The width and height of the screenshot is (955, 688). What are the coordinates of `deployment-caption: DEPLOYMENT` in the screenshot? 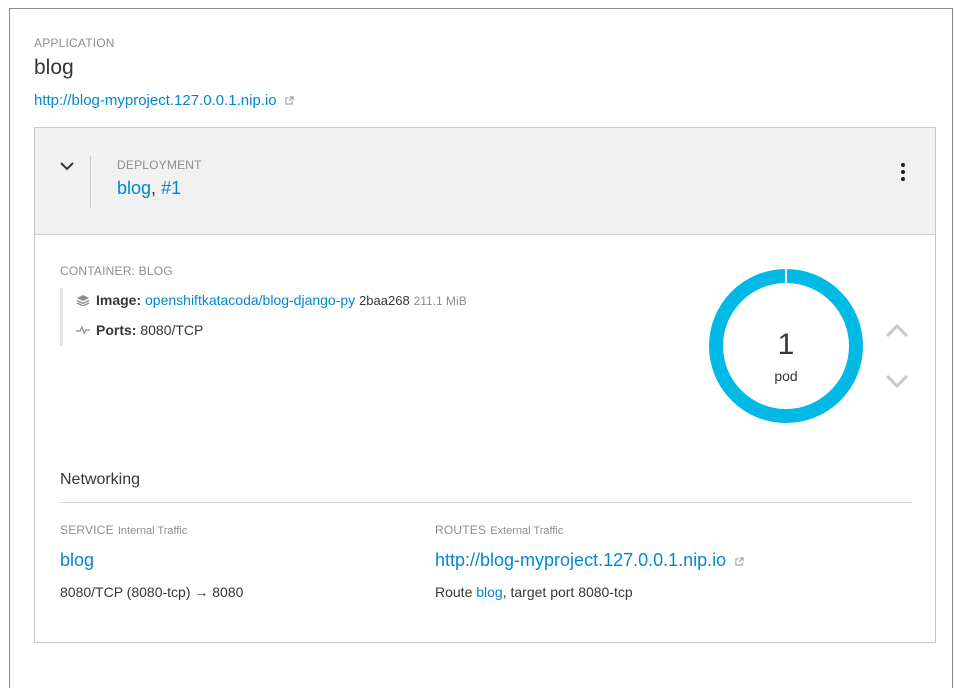 It's located at (159, 165).